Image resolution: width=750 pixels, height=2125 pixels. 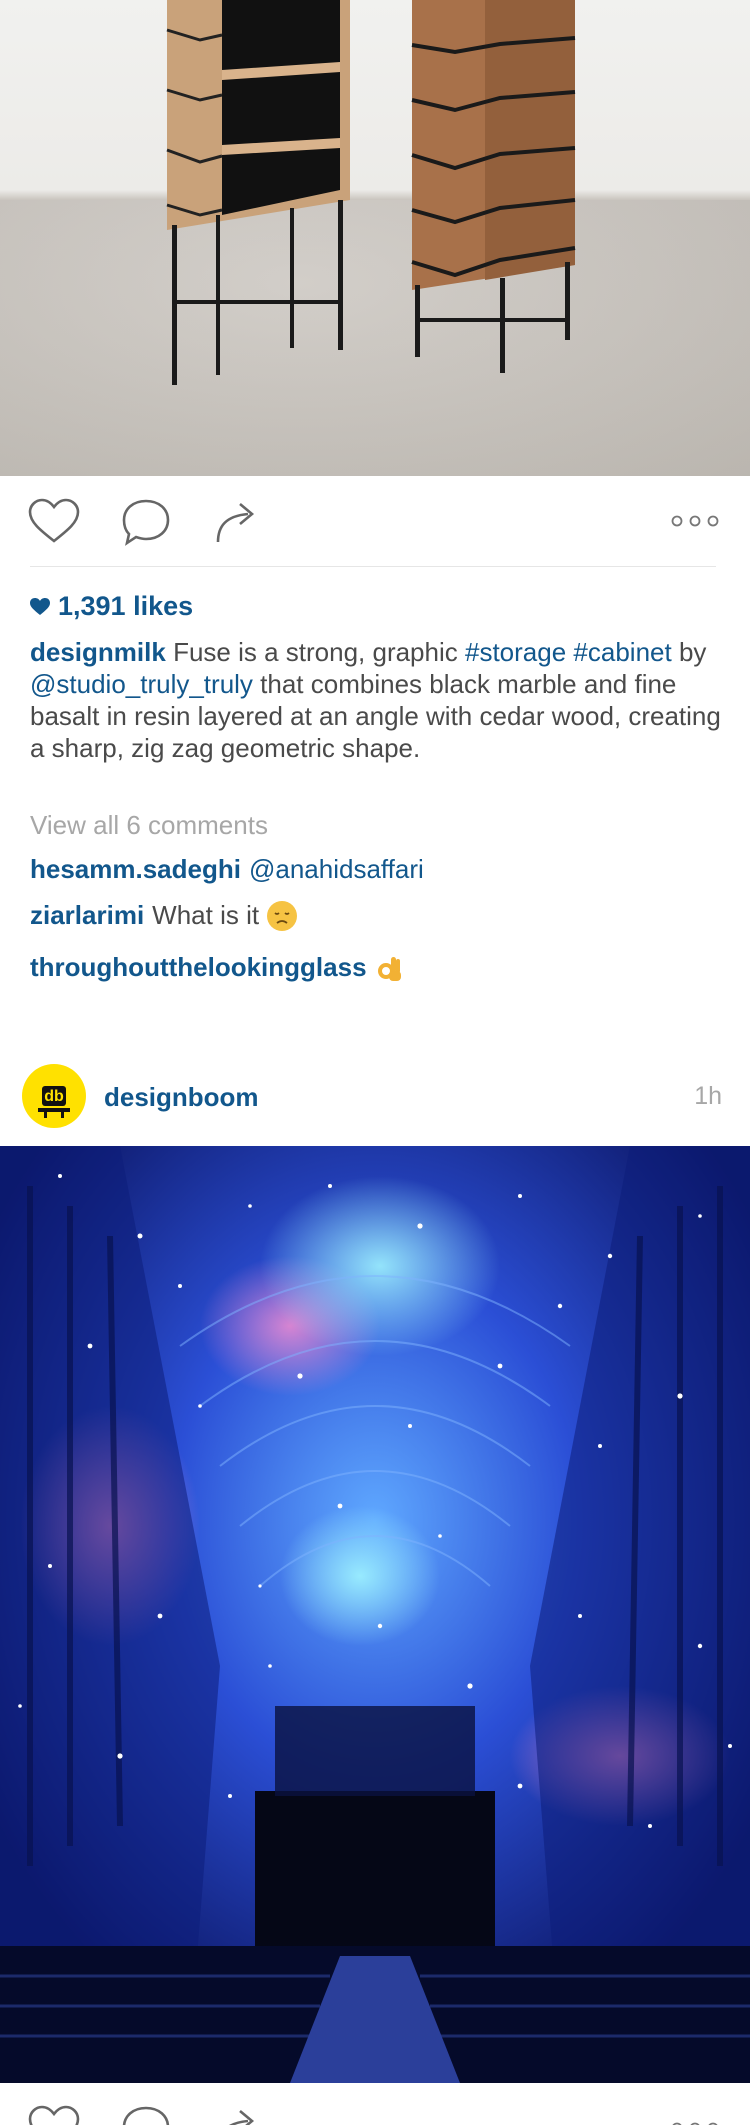 I want to click on post2-username: designboom, so click(x=181, y=1097).